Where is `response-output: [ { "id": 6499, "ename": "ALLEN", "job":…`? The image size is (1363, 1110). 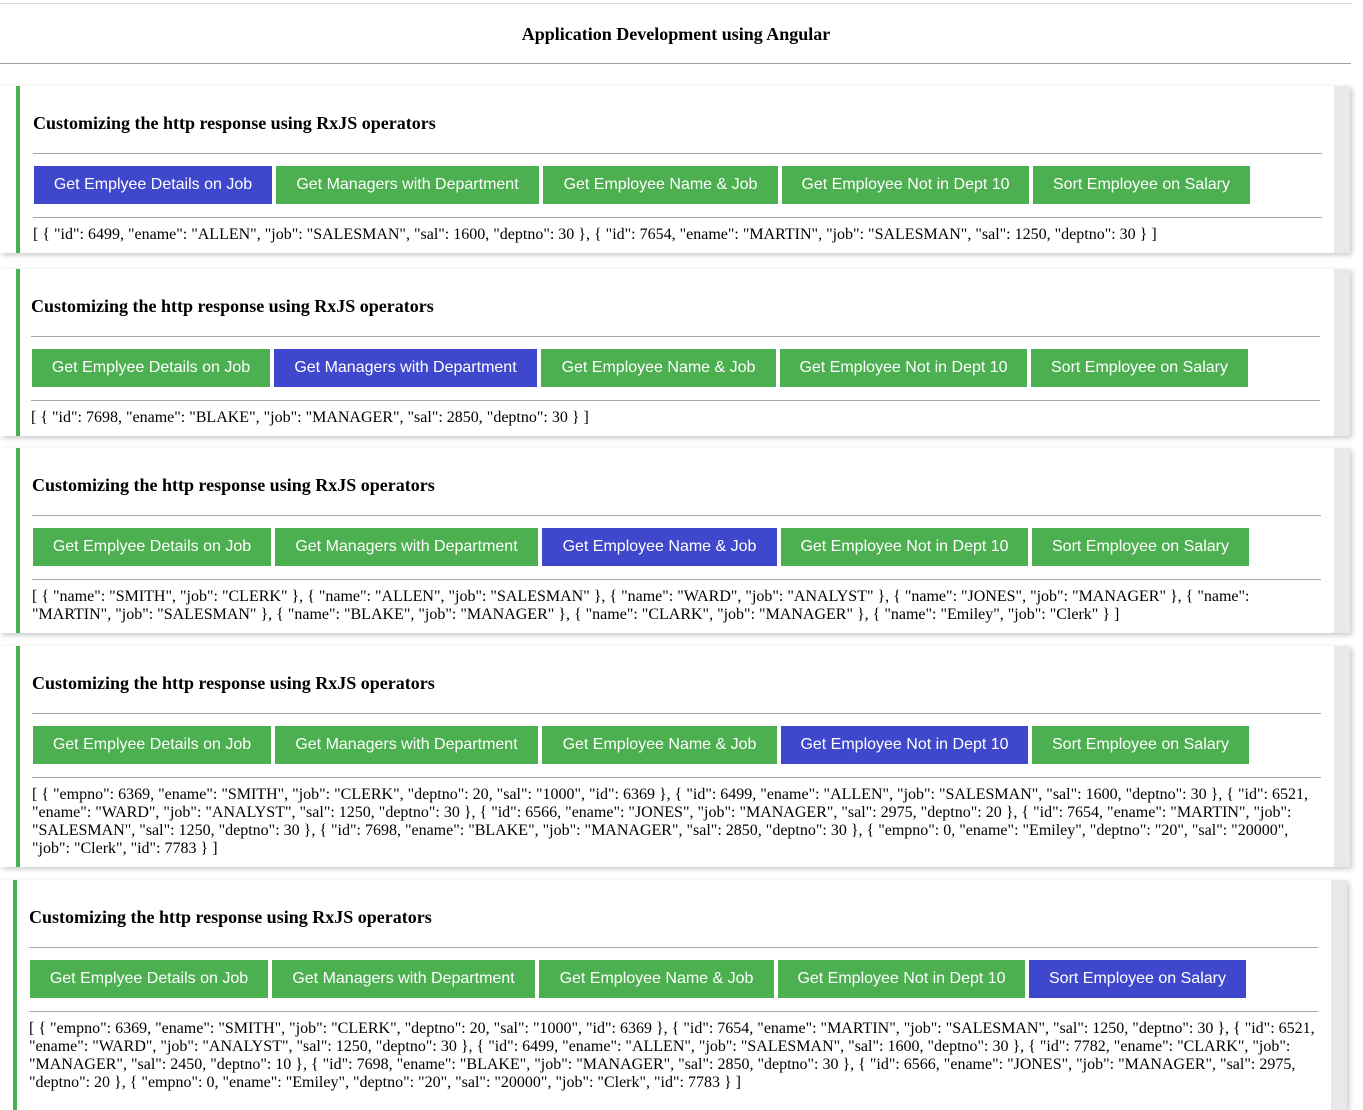
response-output: [ { "id": 6499, "ename": "ALLEN", "job":… is located at coordinates (595, 234).